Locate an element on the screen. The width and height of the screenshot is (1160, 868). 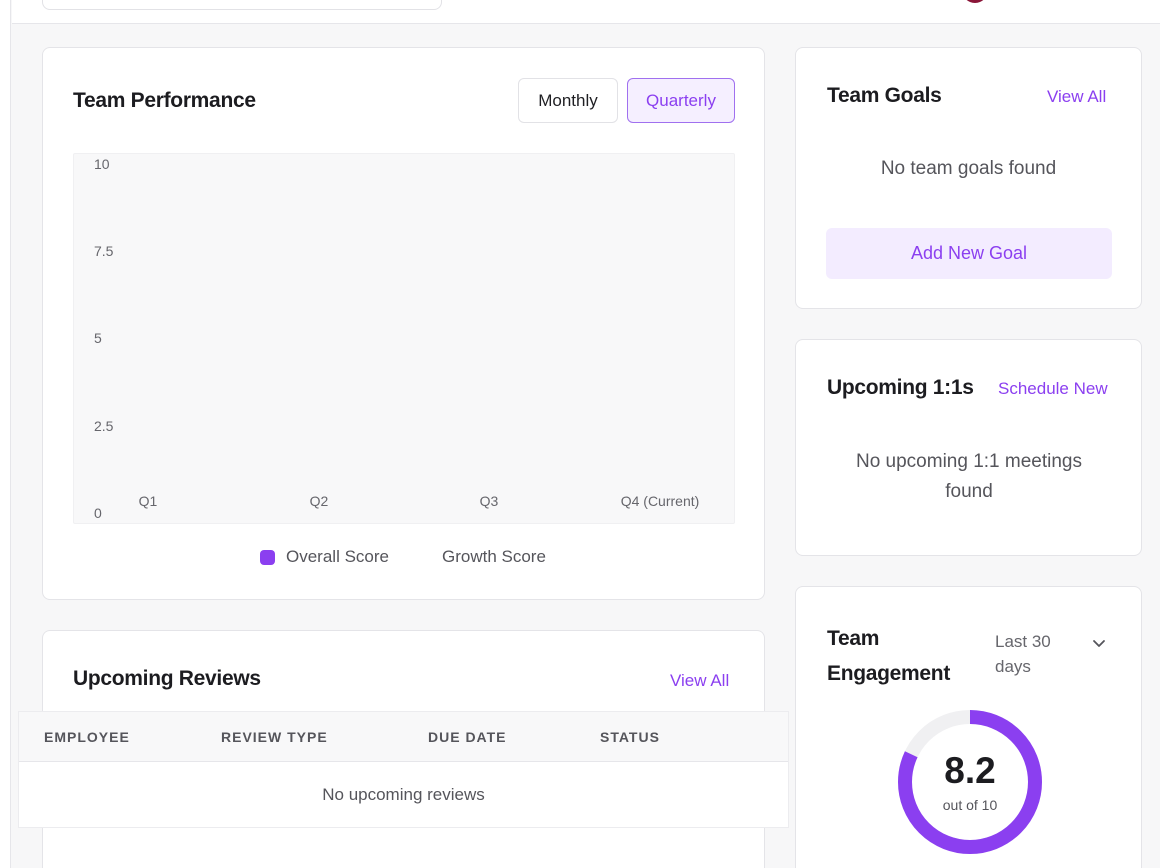
top-bar is located at coordinates (586, 12).